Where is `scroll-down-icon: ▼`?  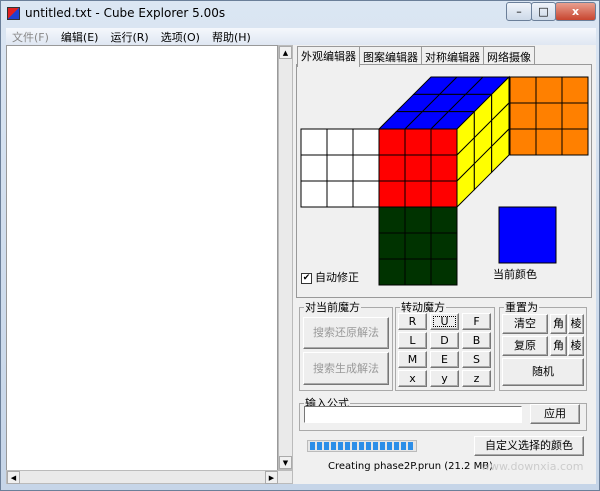 scroll-down-icon: ▼ is located at coordinates (285, 462).